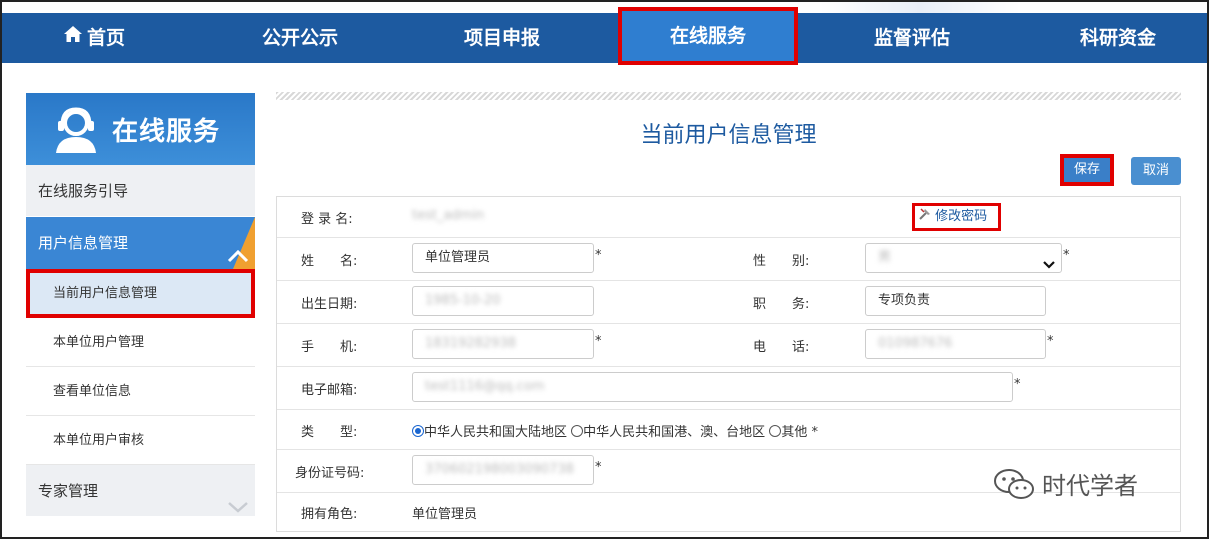 The image size is (1209, 539). What do you see at coordinates (105, 38) in the screenshot?
I see `nav-home-label: 首页` at bounding box center [105, 38].